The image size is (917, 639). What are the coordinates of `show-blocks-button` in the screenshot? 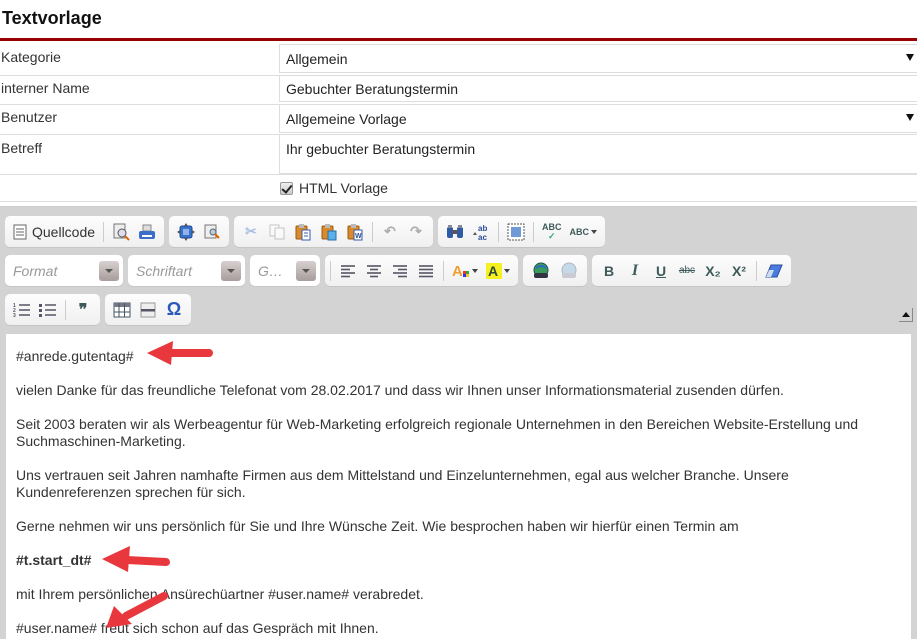 It's located at (212, 232).